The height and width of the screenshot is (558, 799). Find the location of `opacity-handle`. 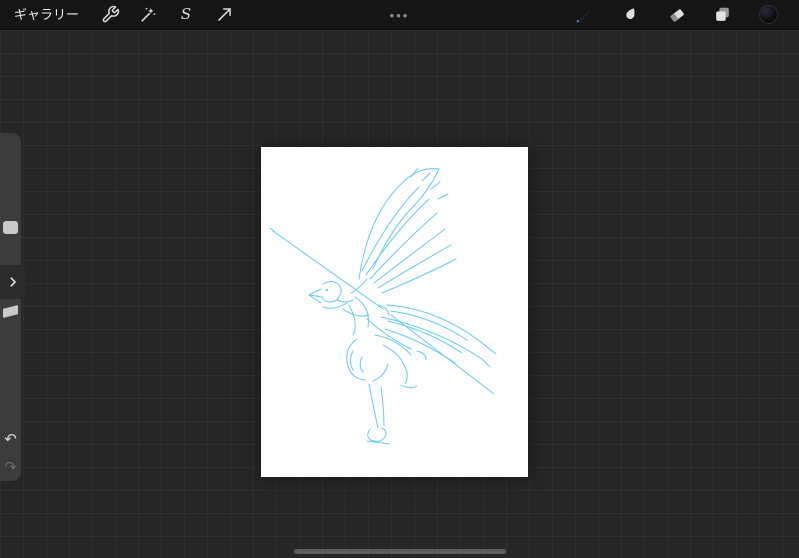

opacity-handle is located at coordinates (10, 311).